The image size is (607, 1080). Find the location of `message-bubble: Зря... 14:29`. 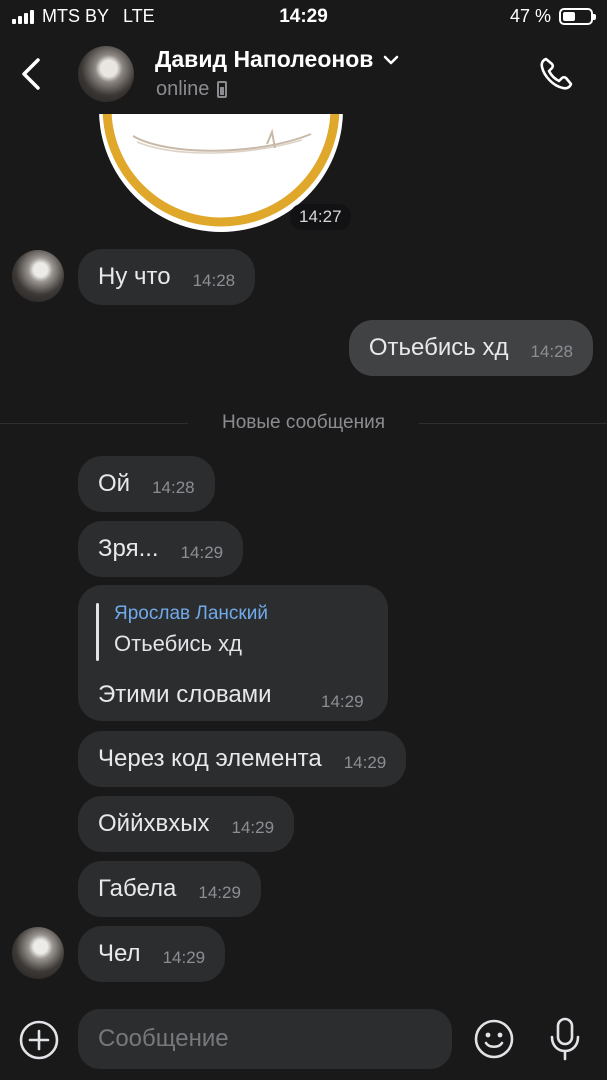

message-bubble: Зря... 14:29 is located at coordinates (161, 549).